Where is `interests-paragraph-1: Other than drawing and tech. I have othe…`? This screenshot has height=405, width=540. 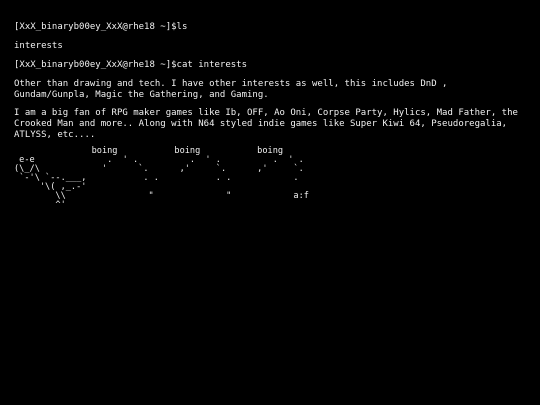 interests-paragraph-1: Other than drawing and tech. I have othe… is located at coordinates (231, 89).